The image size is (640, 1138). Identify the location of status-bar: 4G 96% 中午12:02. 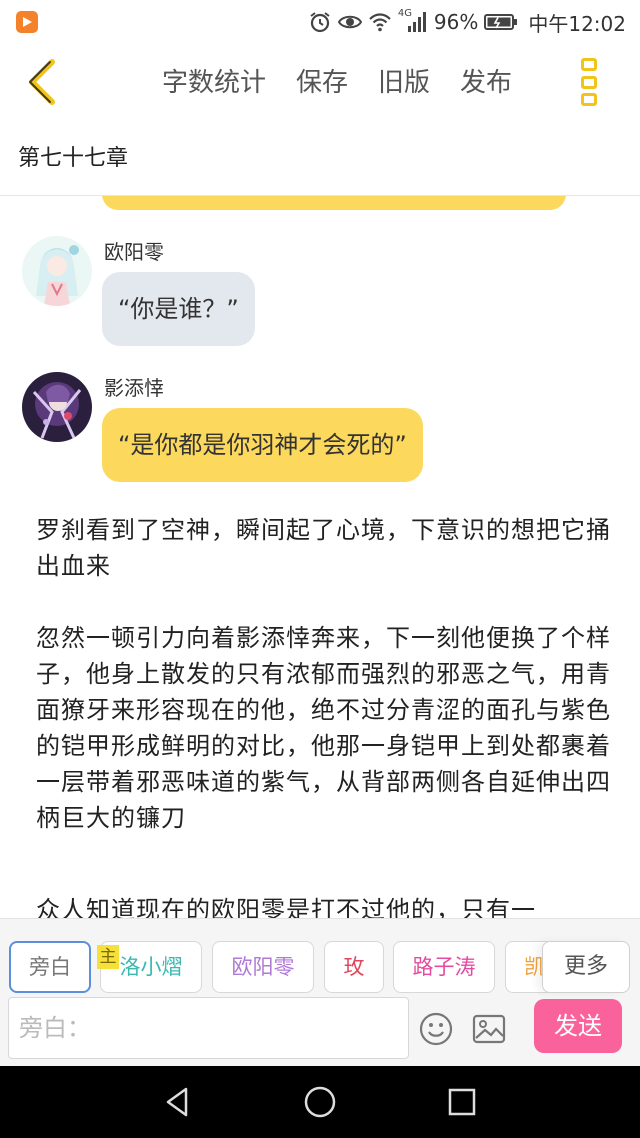
(320, 22).